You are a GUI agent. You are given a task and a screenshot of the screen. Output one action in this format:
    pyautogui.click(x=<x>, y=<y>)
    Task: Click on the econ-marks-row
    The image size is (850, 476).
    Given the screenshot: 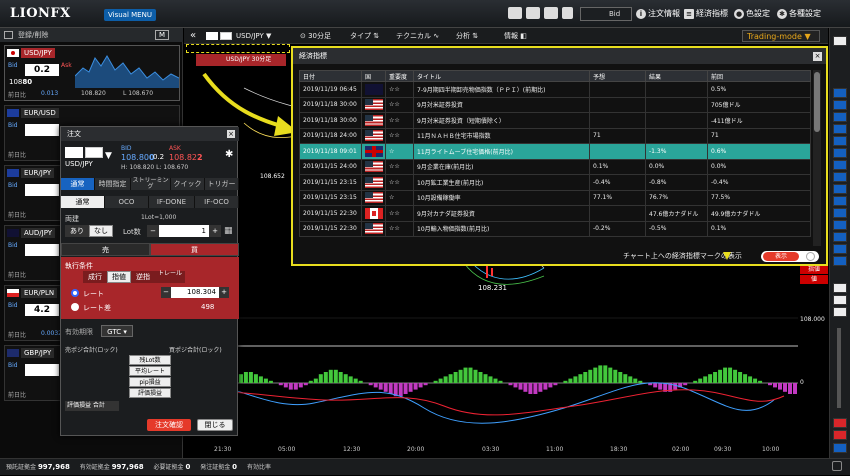 What is the action you would take?
    pyautogui.click(x=238, y=48)
    